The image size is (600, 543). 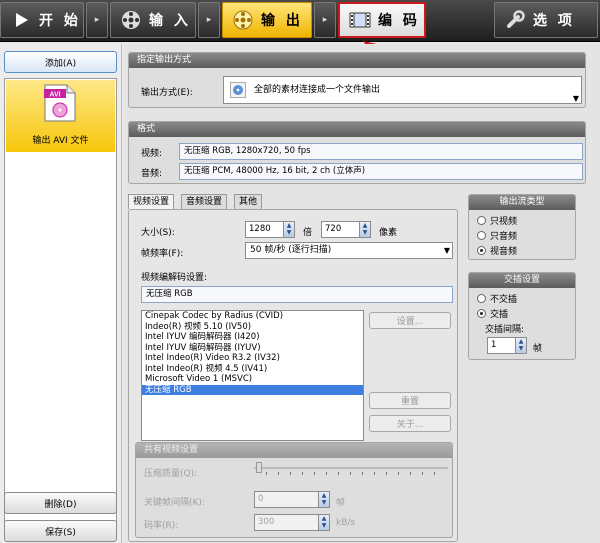 I want to click on quality-slider, so click(x=352, y=469).